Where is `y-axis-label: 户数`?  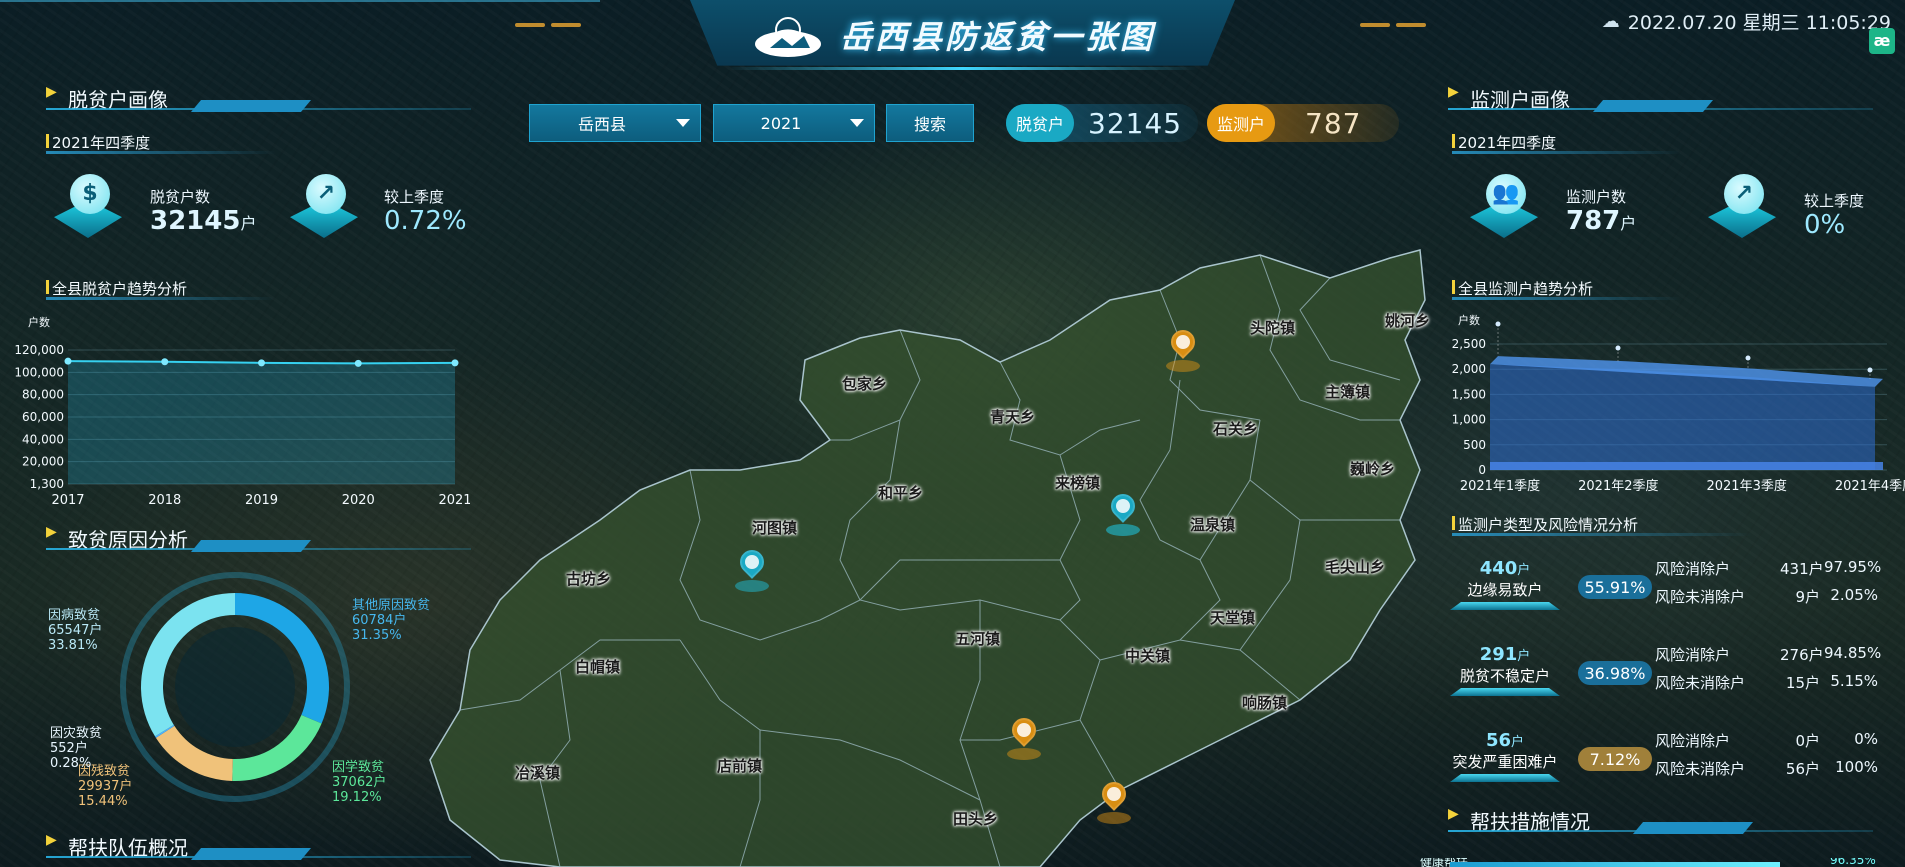 y-axis-label: 户数 is located at coordinates (1469, 320).